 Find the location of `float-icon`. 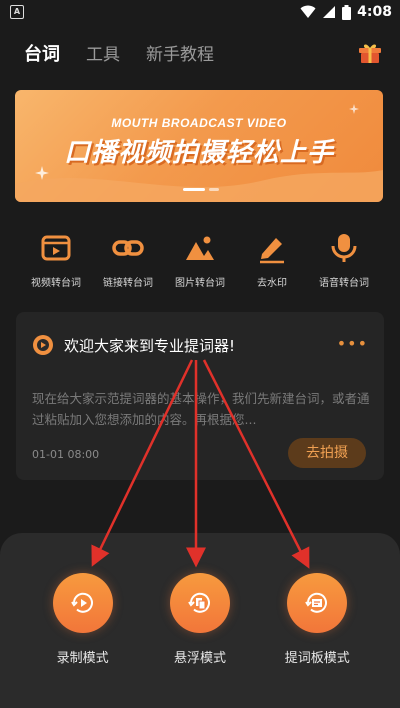

float-icon is located at coordinates (199, 602).